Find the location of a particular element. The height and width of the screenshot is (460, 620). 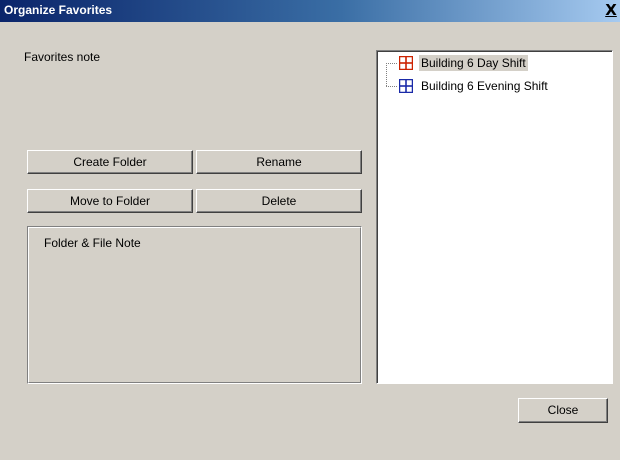

tree-item-label: Building 6 Day Shift is located at coordinates (473, 63).